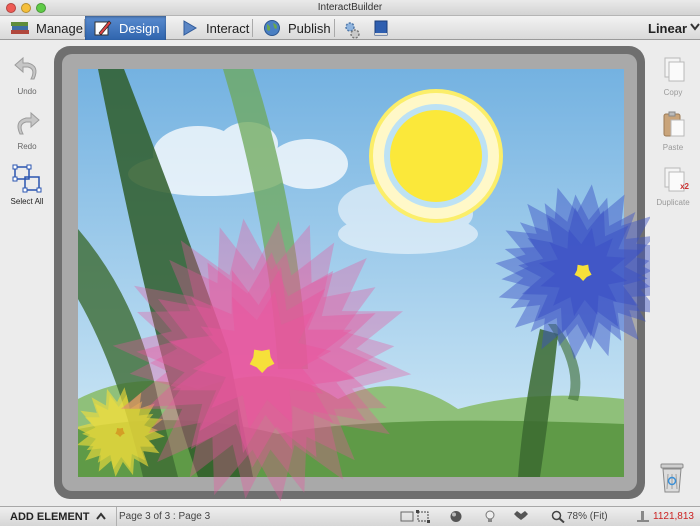  What do you see at coordinates (27, 179) in the screenshot?
I see `select-all-icon` at bounding box center [27, 179].